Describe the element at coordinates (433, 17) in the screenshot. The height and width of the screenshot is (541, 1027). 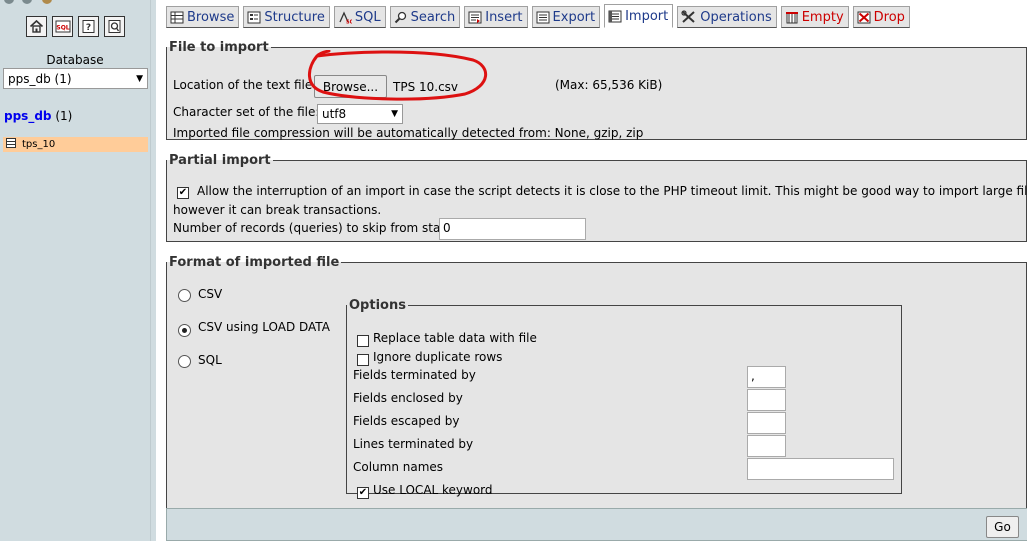
I see `tab-label: Search` at that location.